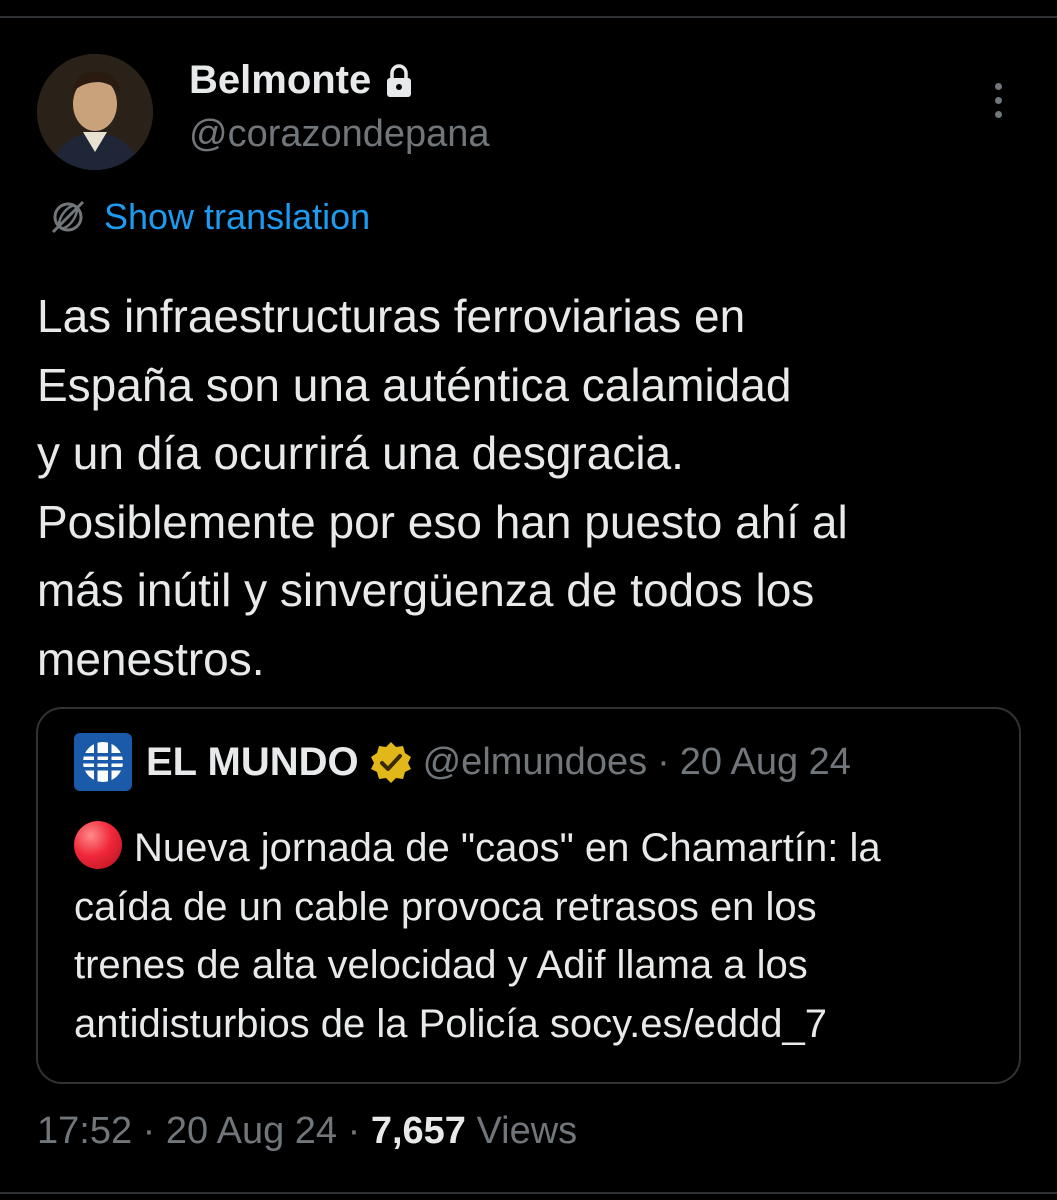 The width and height of the screenshot is (1057, 1200). What do you see at coordinates (390, 762) in the screenshot?
I see `gold-verified-badge-icon` at bounding box center [390, 762].